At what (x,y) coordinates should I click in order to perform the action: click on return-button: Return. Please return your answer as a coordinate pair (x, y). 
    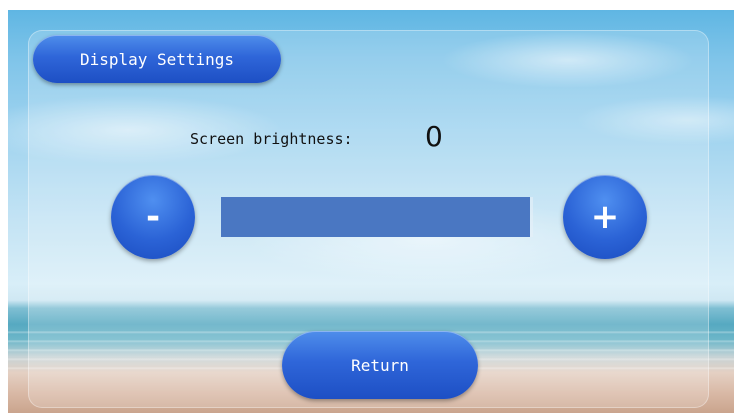
    Looking at the image, I should click on (380, 365).